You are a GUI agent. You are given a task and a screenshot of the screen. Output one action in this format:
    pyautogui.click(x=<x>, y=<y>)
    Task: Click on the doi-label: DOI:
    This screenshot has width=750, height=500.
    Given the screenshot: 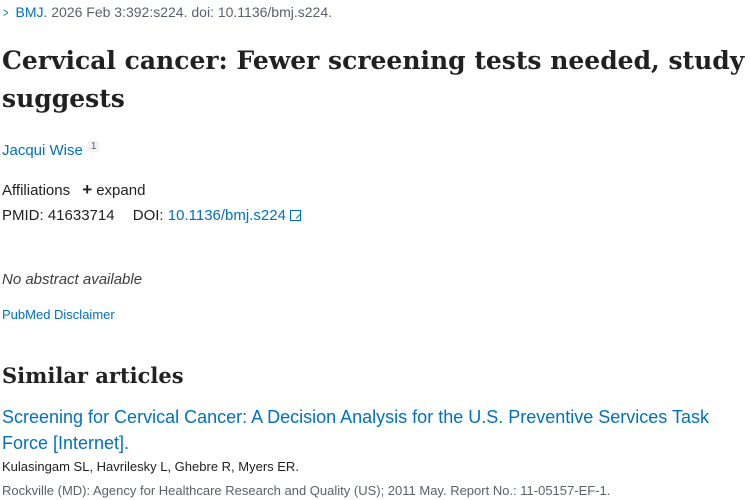 What is the action you would take?
    pyautogui.click(x=148, y=215)
    